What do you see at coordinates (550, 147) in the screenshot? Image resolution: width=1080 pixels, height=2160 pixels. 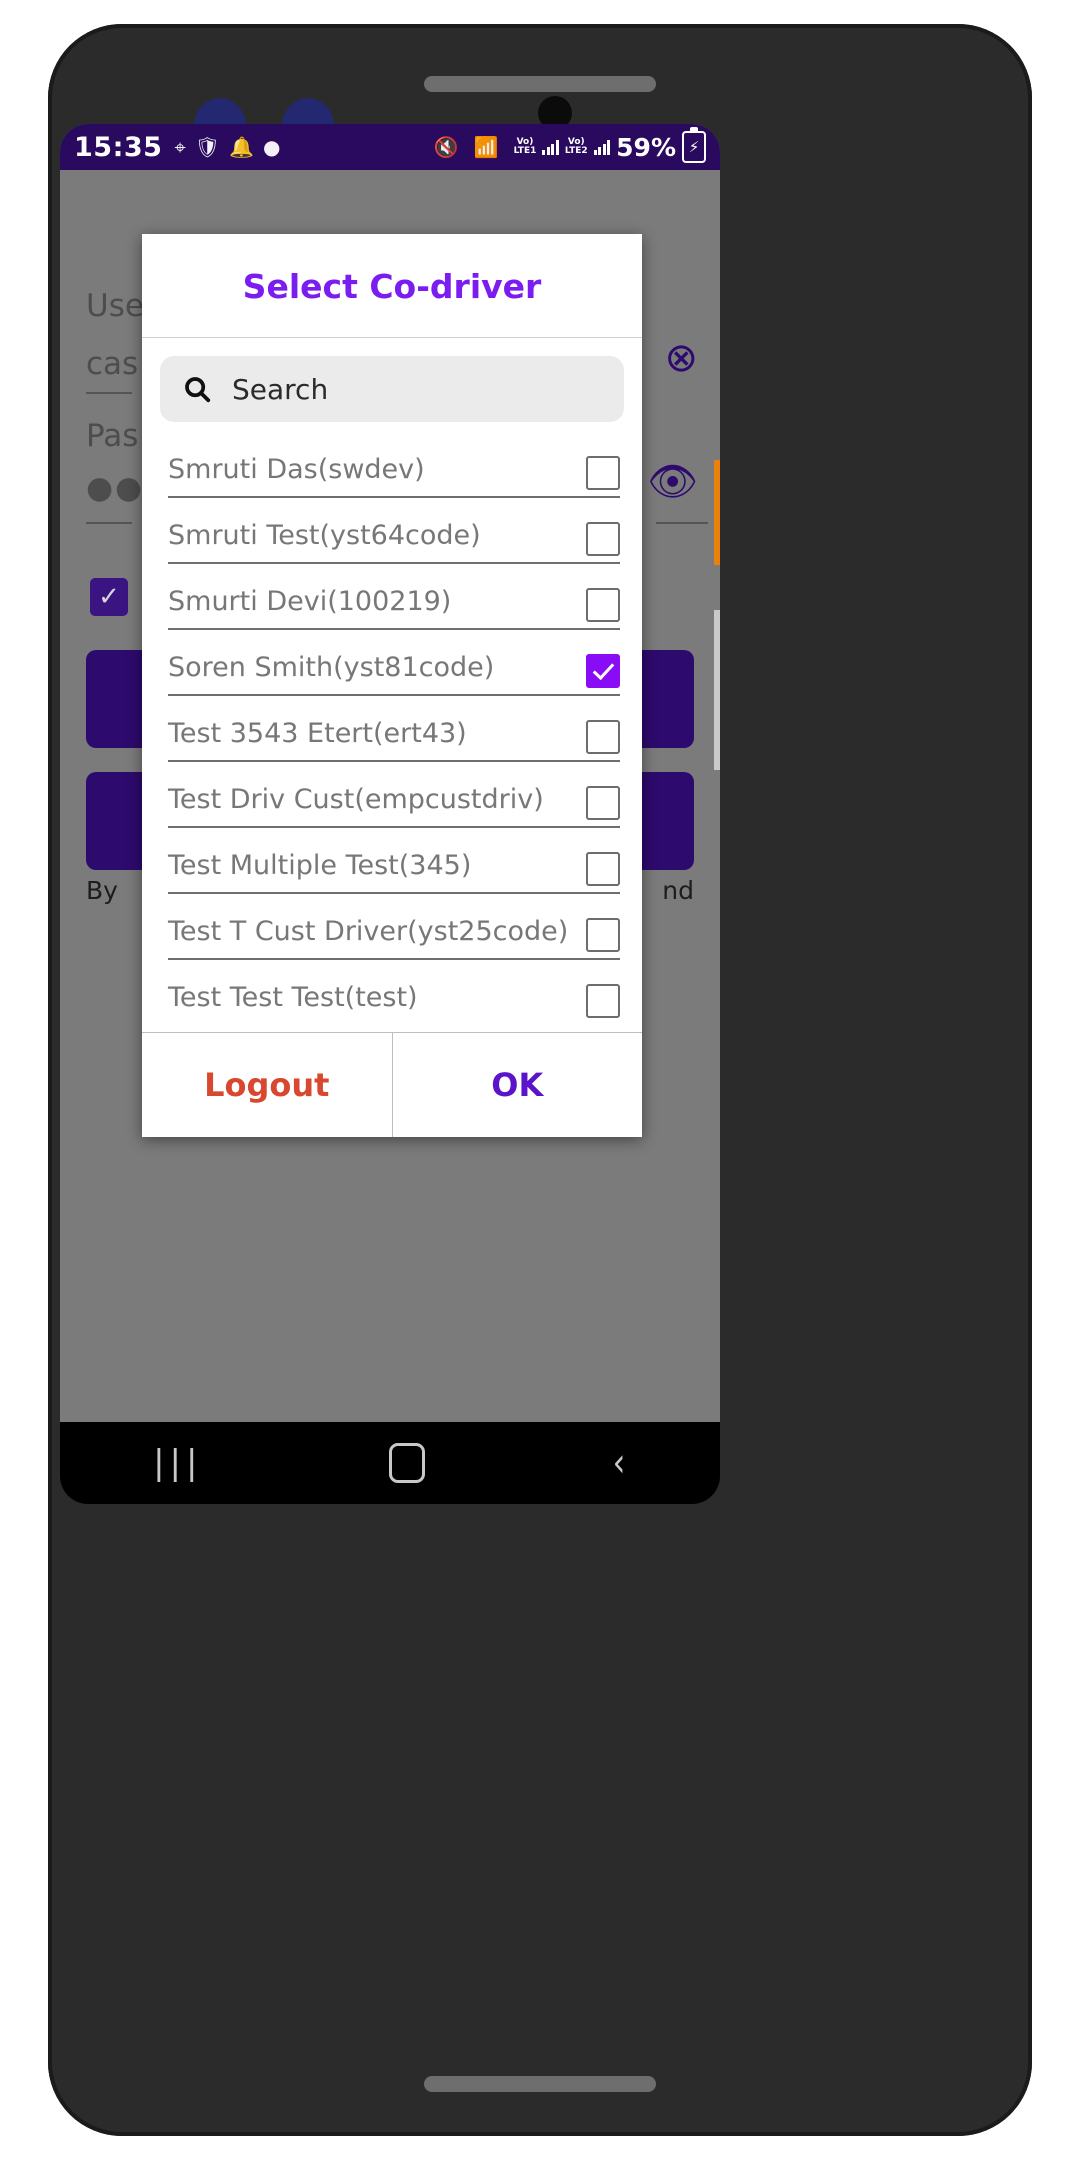 I see `sim1-bars-icon` at bounding box center [550, 147].